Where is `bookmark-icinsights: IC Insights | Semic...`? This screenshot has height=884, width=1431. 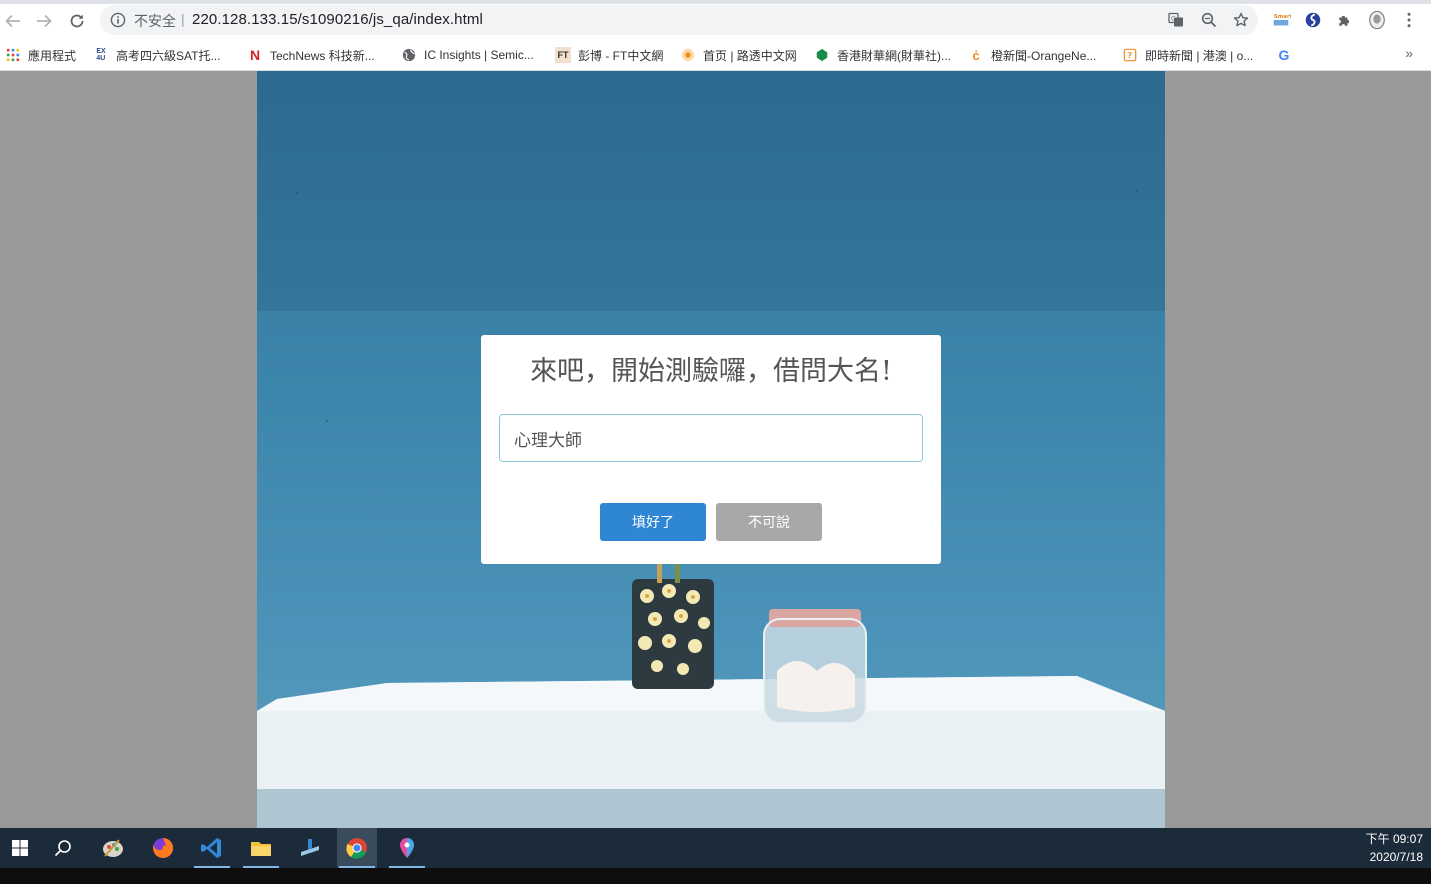 bookmark-icinsights: IC Insights | Semic... is located at coordinates (467, 55).